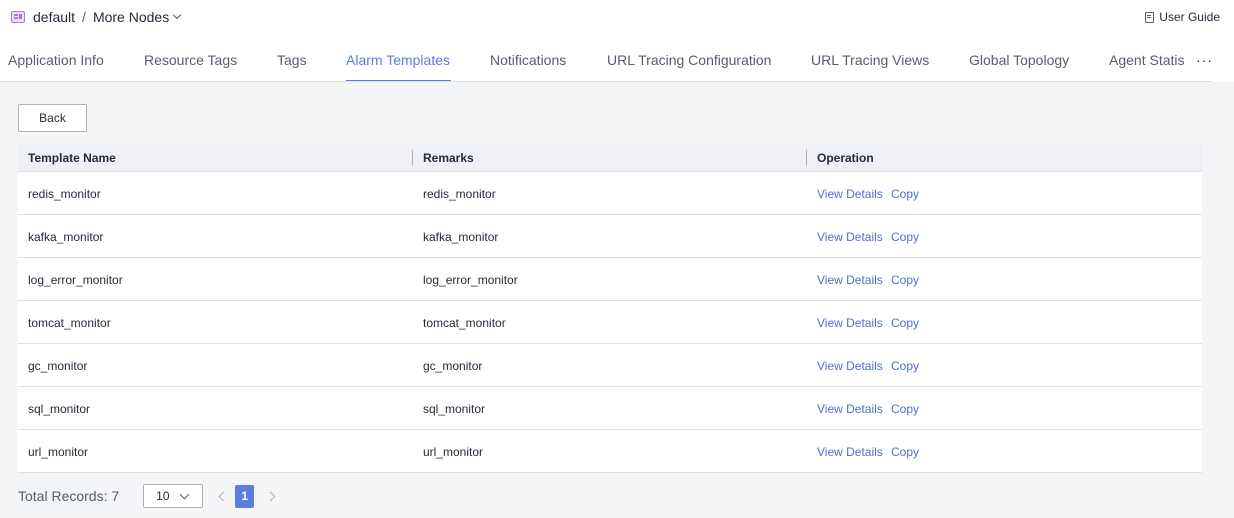  What do you see at coordinates (273, 496) in the screenshot?
I see `chevron-right-icon` at bounding box center [273, 496].